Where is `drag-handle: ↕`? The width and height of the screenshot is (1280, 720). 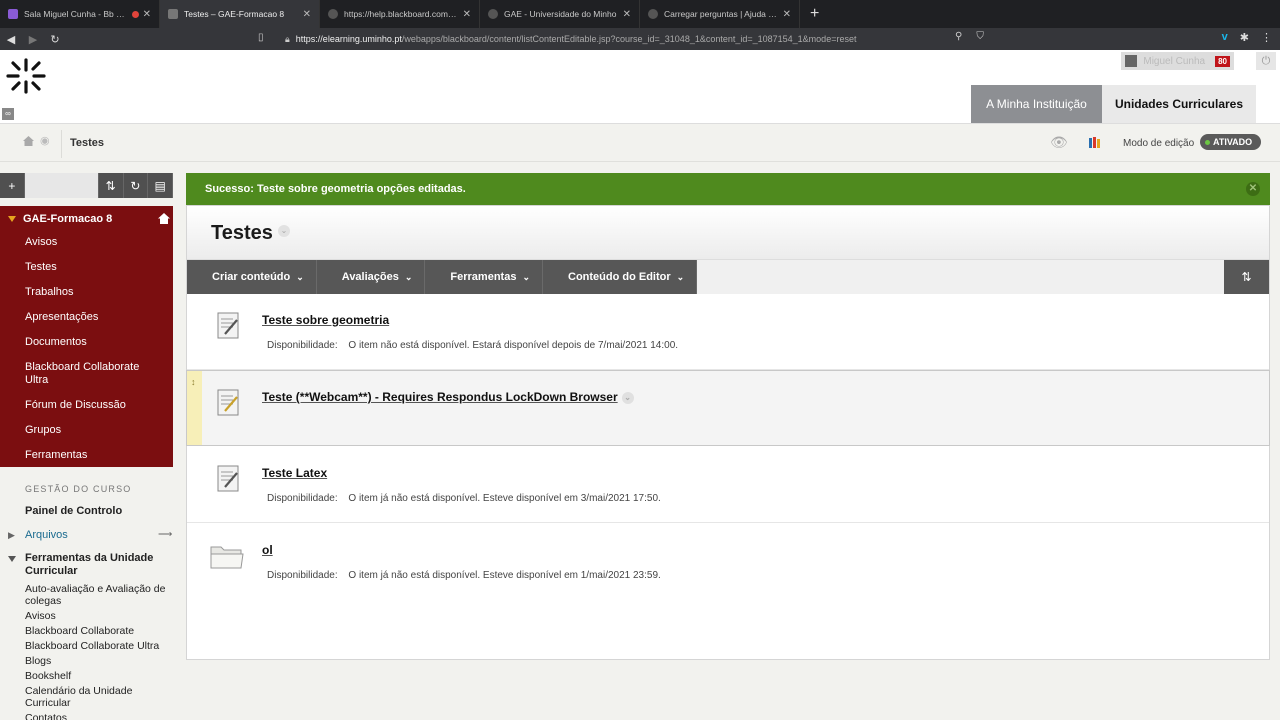
drag-handle: ↕ is located at coordinates (194, 408).